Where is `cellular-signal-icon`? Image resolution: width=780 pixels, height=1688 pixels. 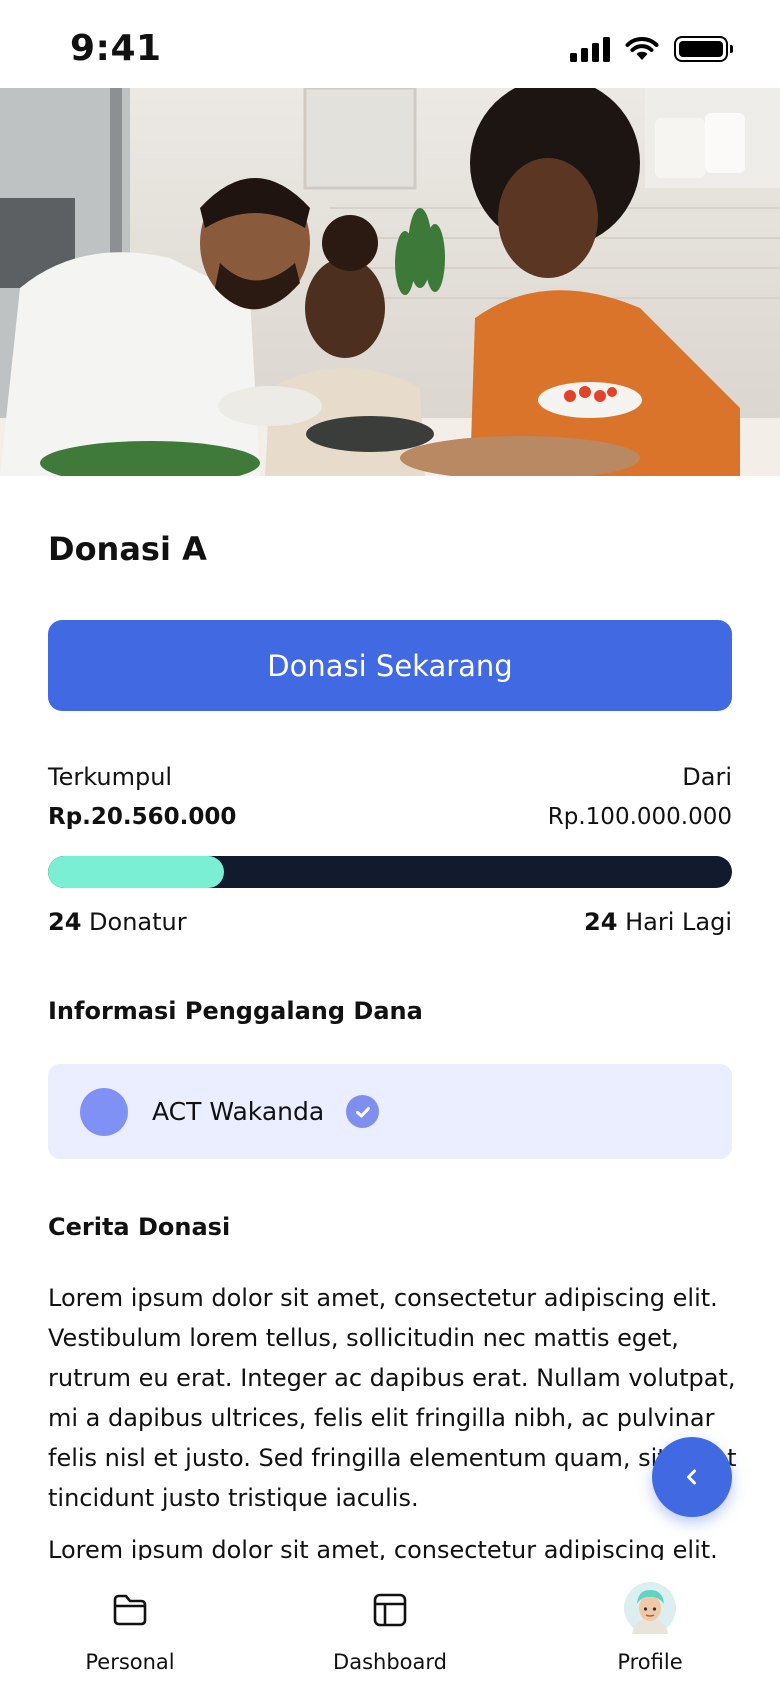 cellular-signal-icon is located at coordinates (590, 49).